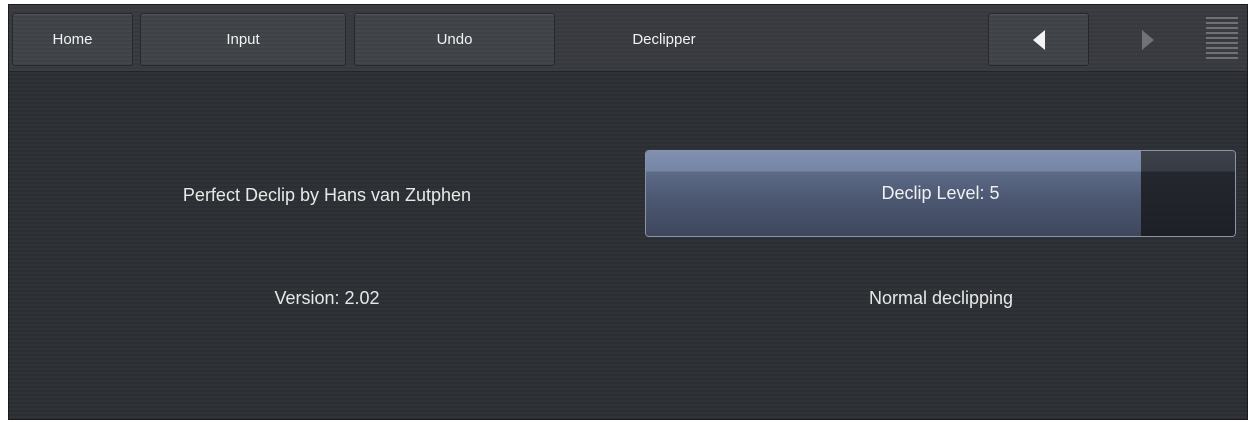  I want to click on current-page-title: Declipper, so click(664, 39).